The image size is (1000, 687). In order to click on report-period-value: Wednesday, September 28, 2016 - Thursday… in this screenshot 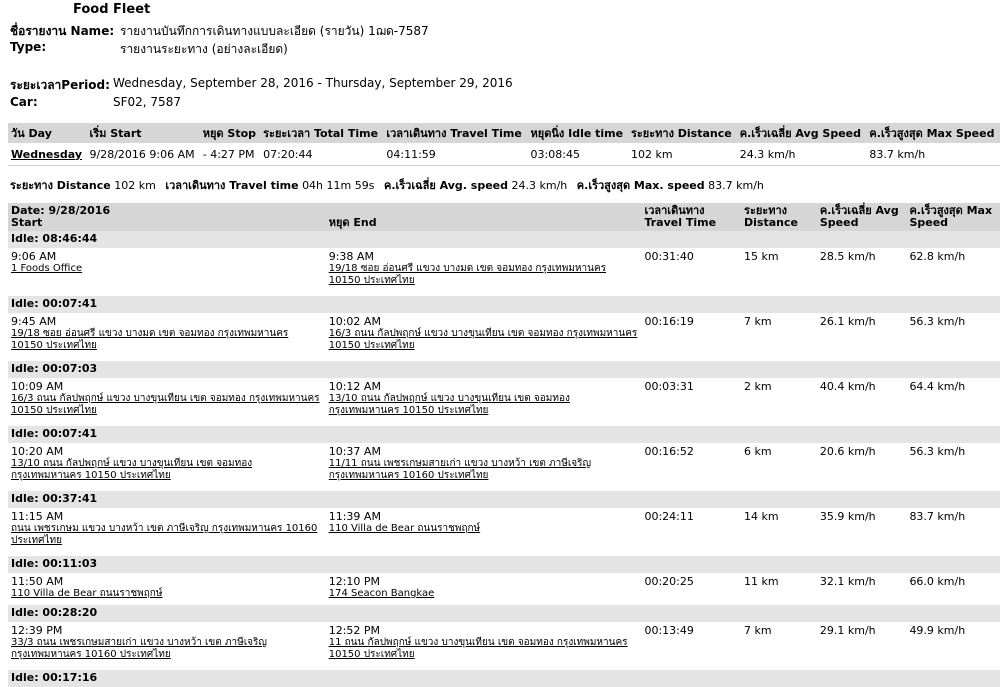, I will do `click(313, 83)`.